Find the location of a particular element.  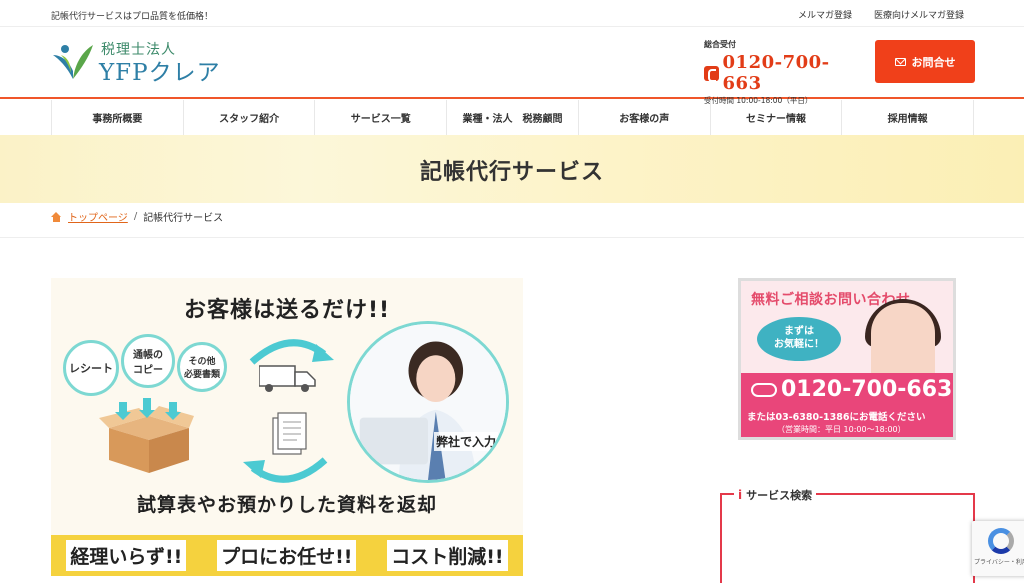

site-logo: 税理士法人 YFPクレア is located at coordinates (151, 62).